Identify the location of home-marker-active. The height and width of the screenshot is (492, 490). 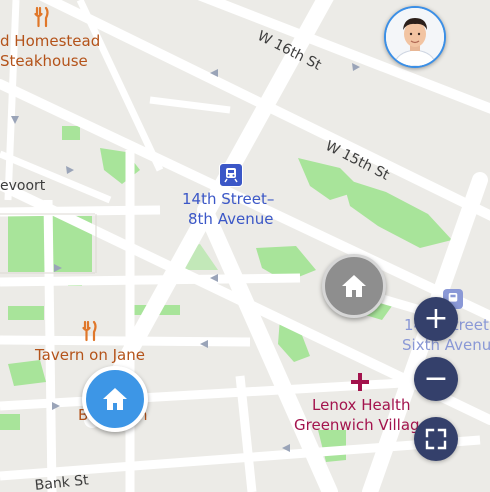
(115, 399).